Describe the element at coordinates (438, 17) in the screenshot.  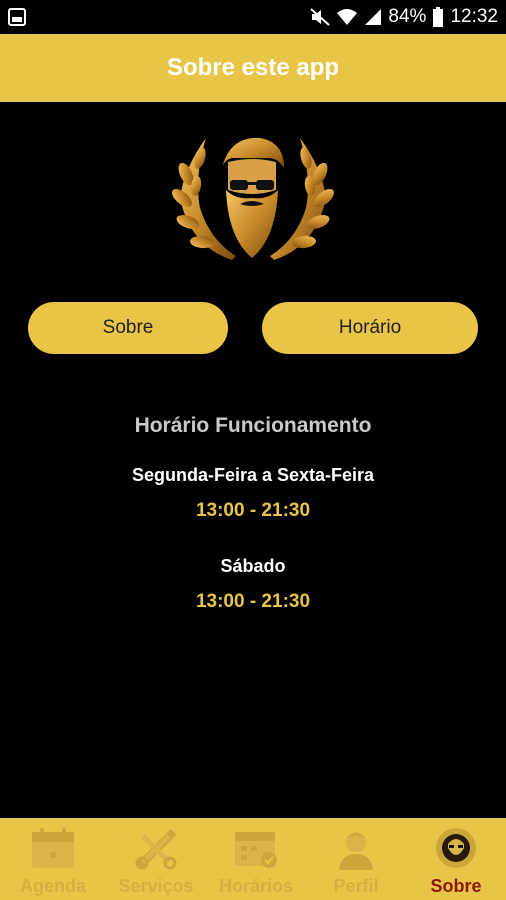
I see `battery-icon` at that location.